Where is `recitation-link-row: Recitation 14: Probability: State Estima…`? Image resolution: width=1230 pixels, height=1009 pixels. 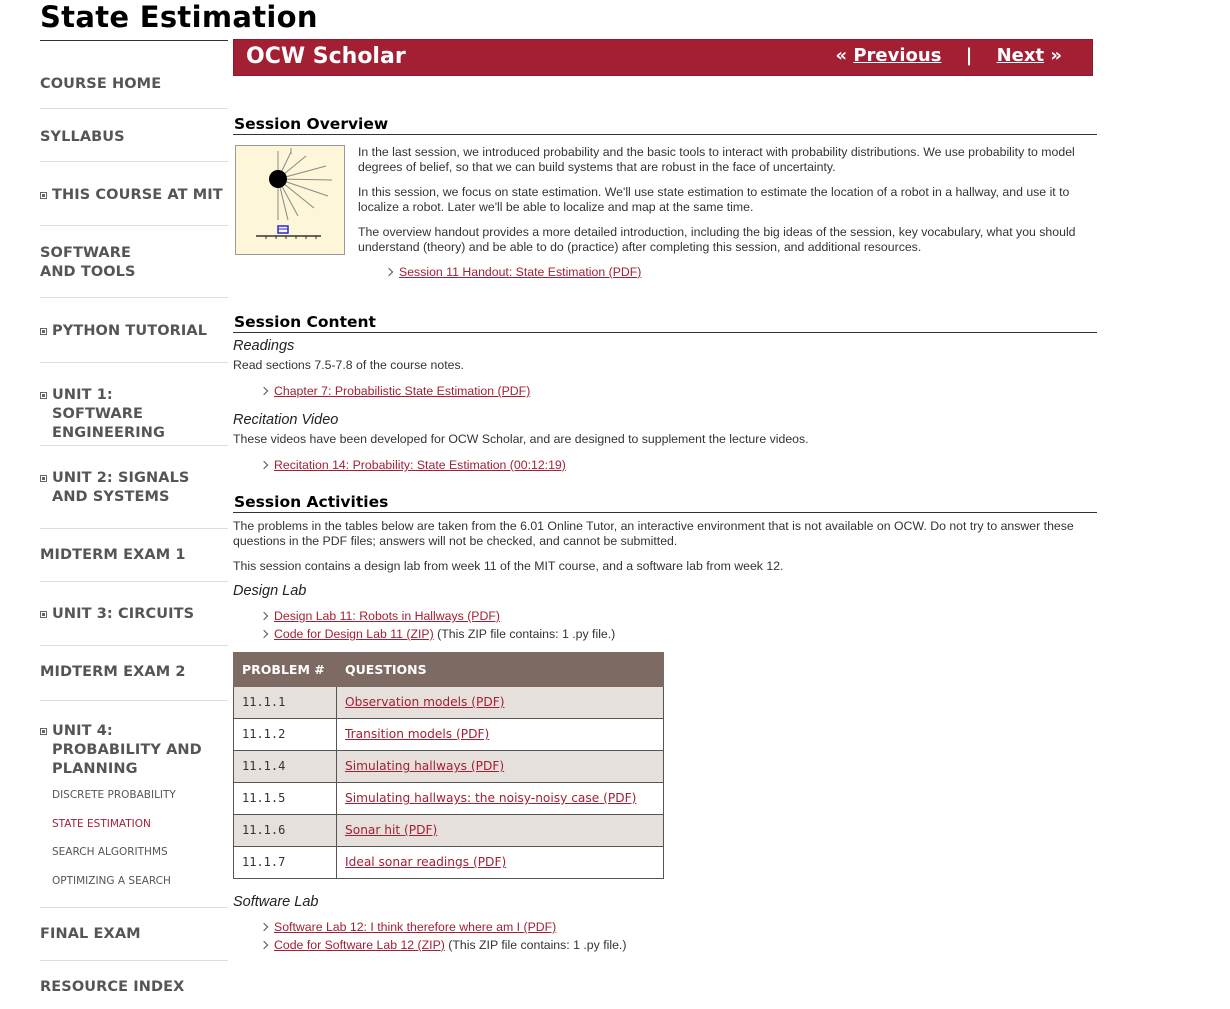 recitation-link-row: Recitation 14: Probability: State Estima… is located at coordinates (665, 465).